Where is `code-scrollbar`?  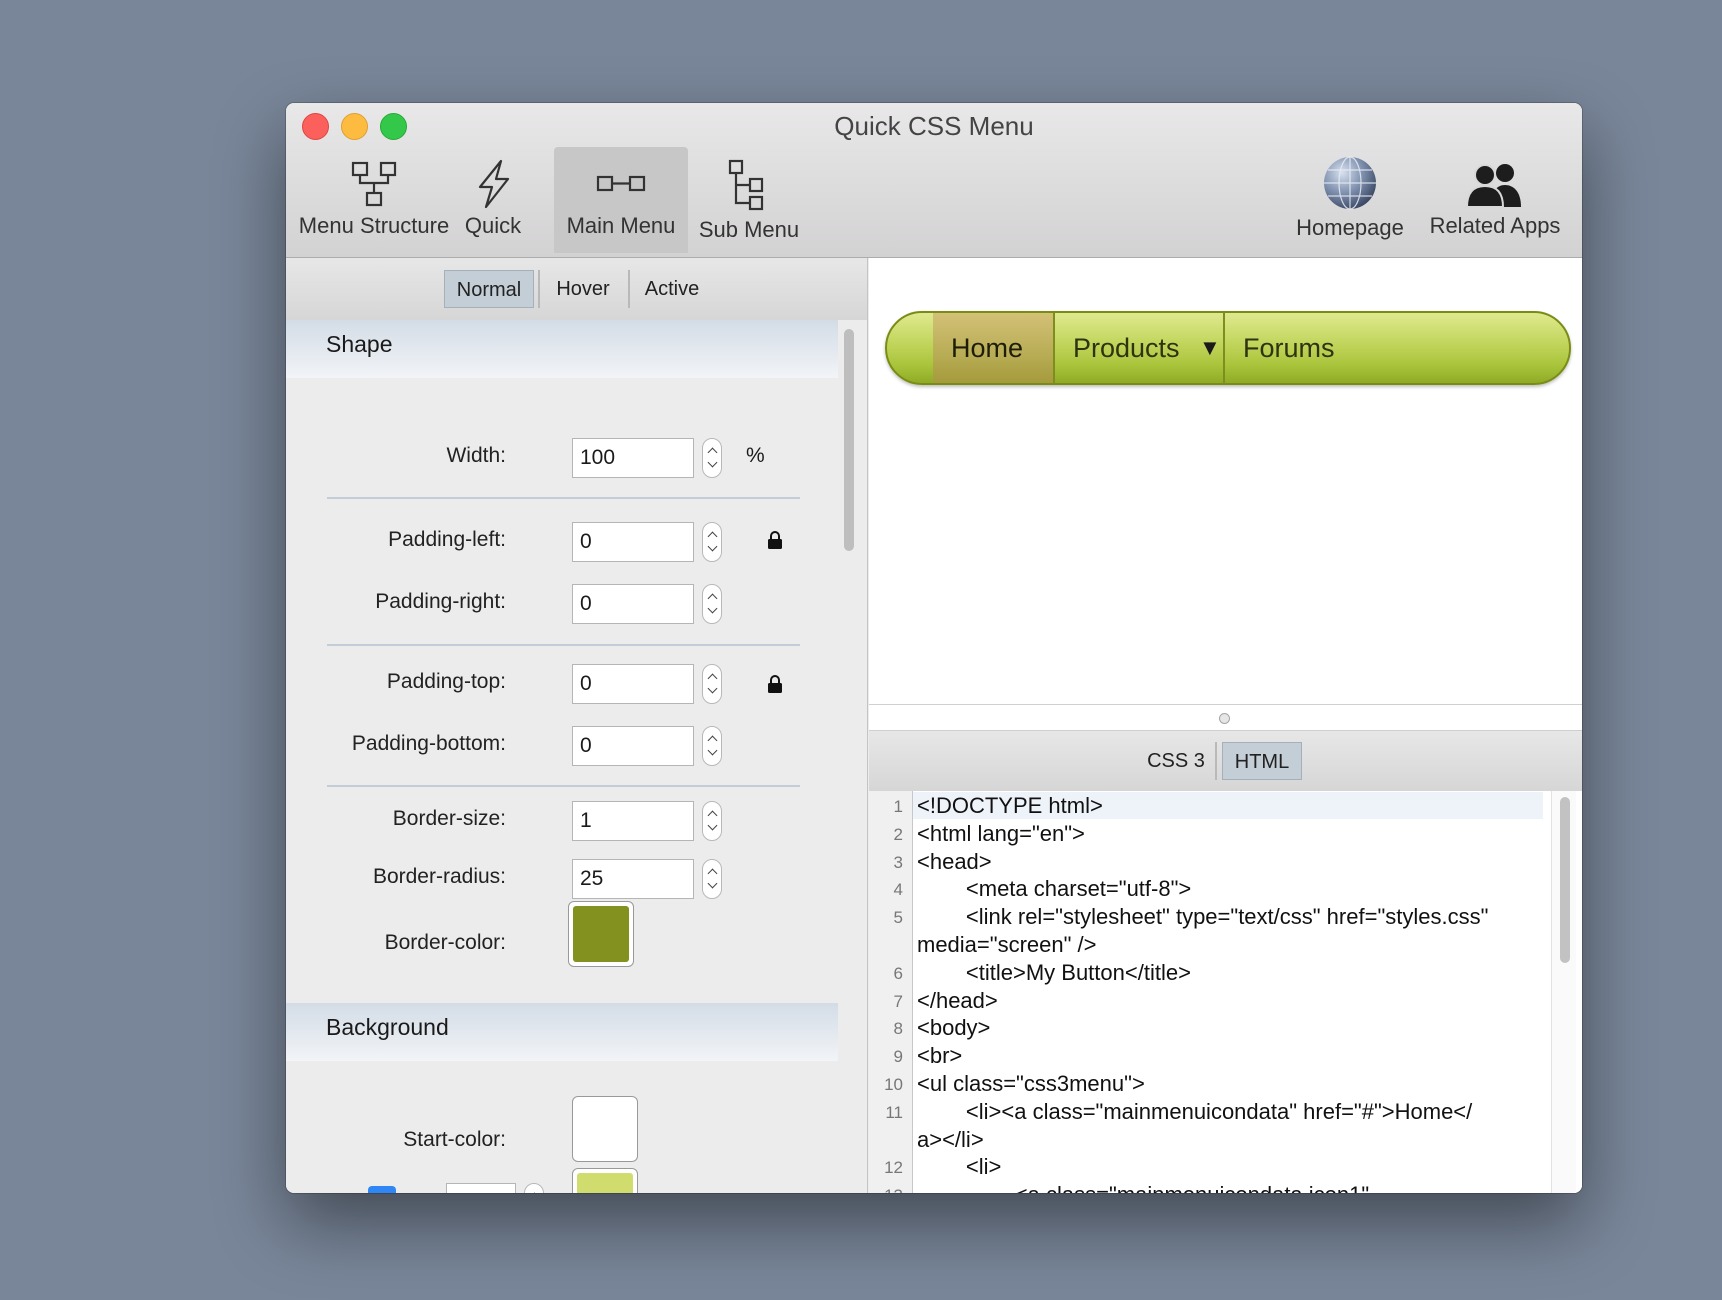
code-scrollbar is located at coordinates (1563, 992).